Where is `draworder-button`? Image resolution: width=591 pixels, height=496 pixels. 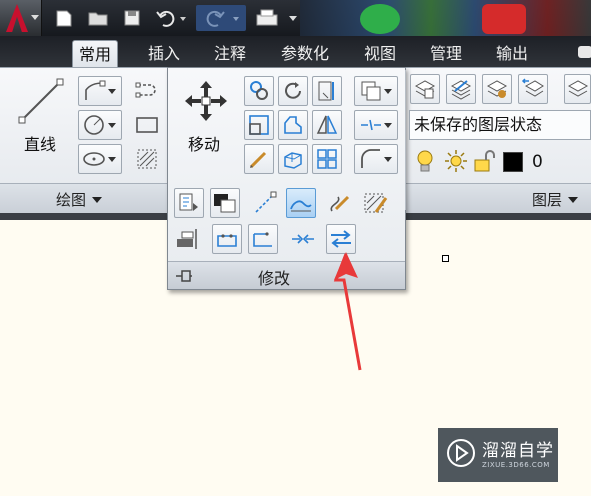
draworder-button is located at coordinates (225, 203).